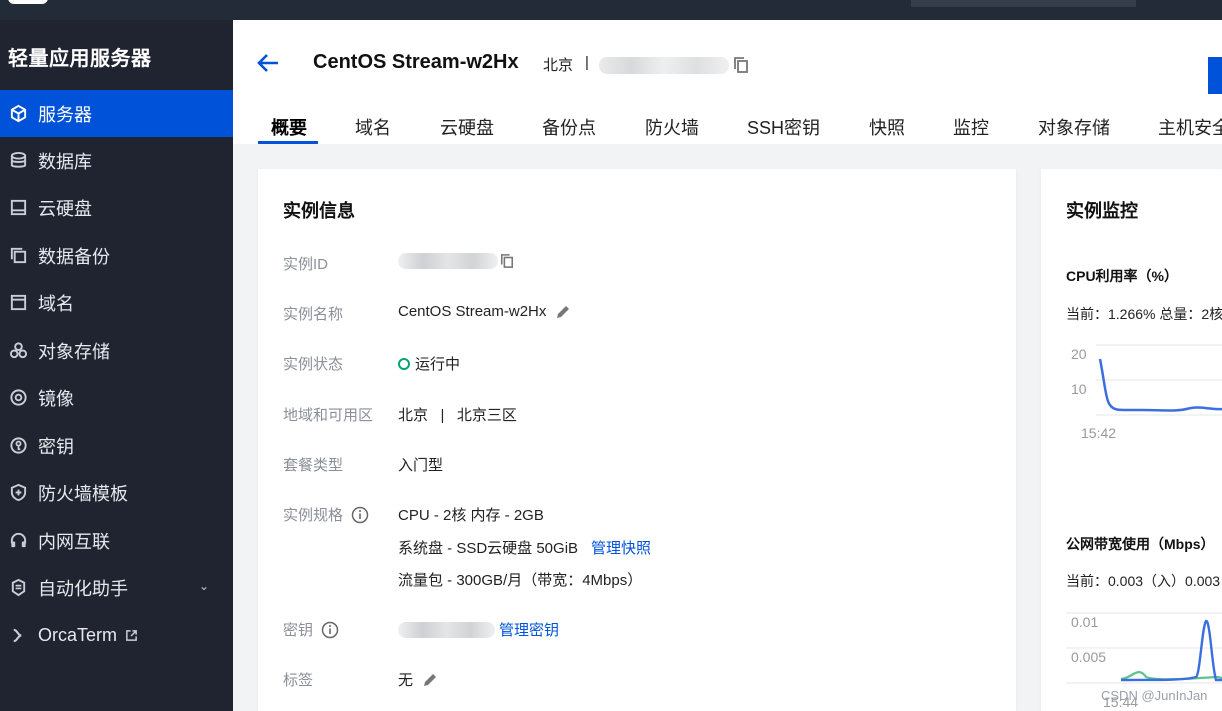 This screenshot has width=1222, height=711. Describe the element at coordinates (1079, 389) in the screenshot. I see `cpu-tick-label: 10` at that location.